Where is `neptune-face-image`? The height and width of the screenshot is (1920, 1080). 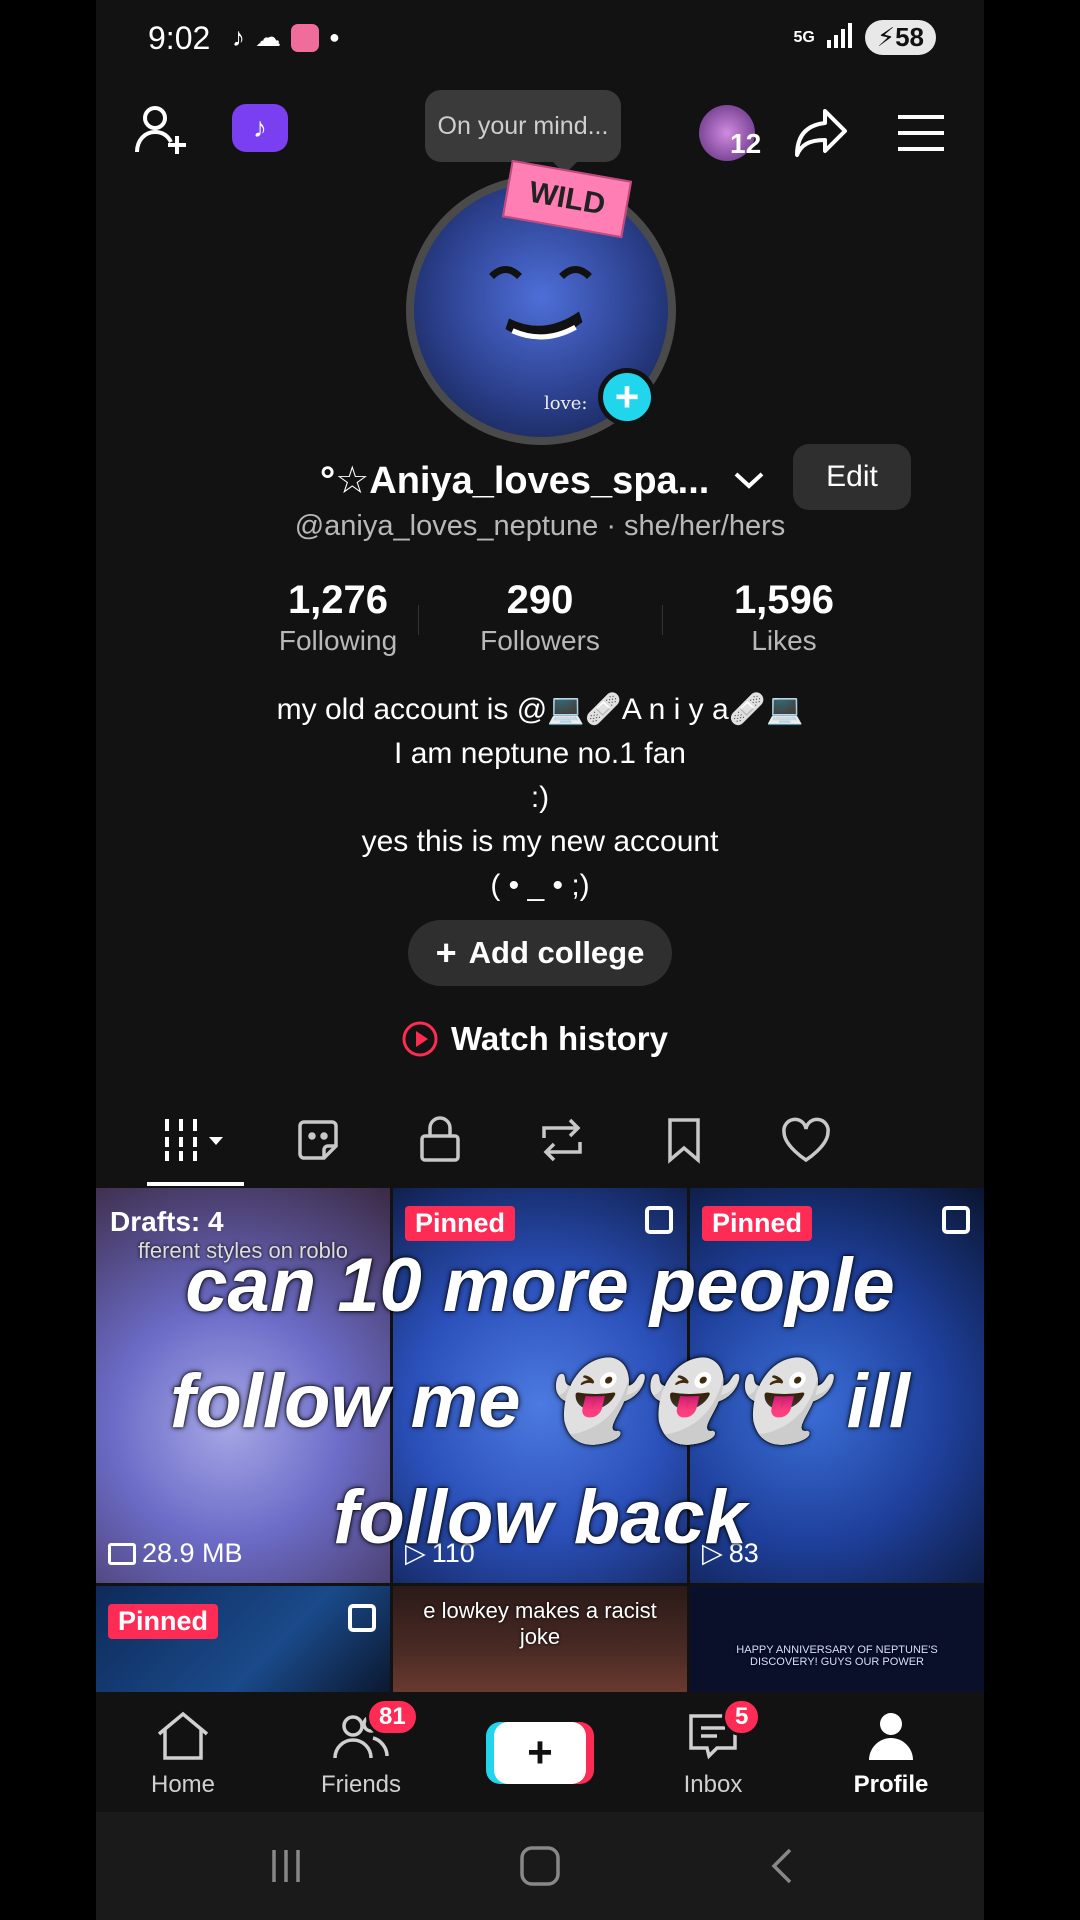
neptune-face-image is located at coordinates (540, 303).